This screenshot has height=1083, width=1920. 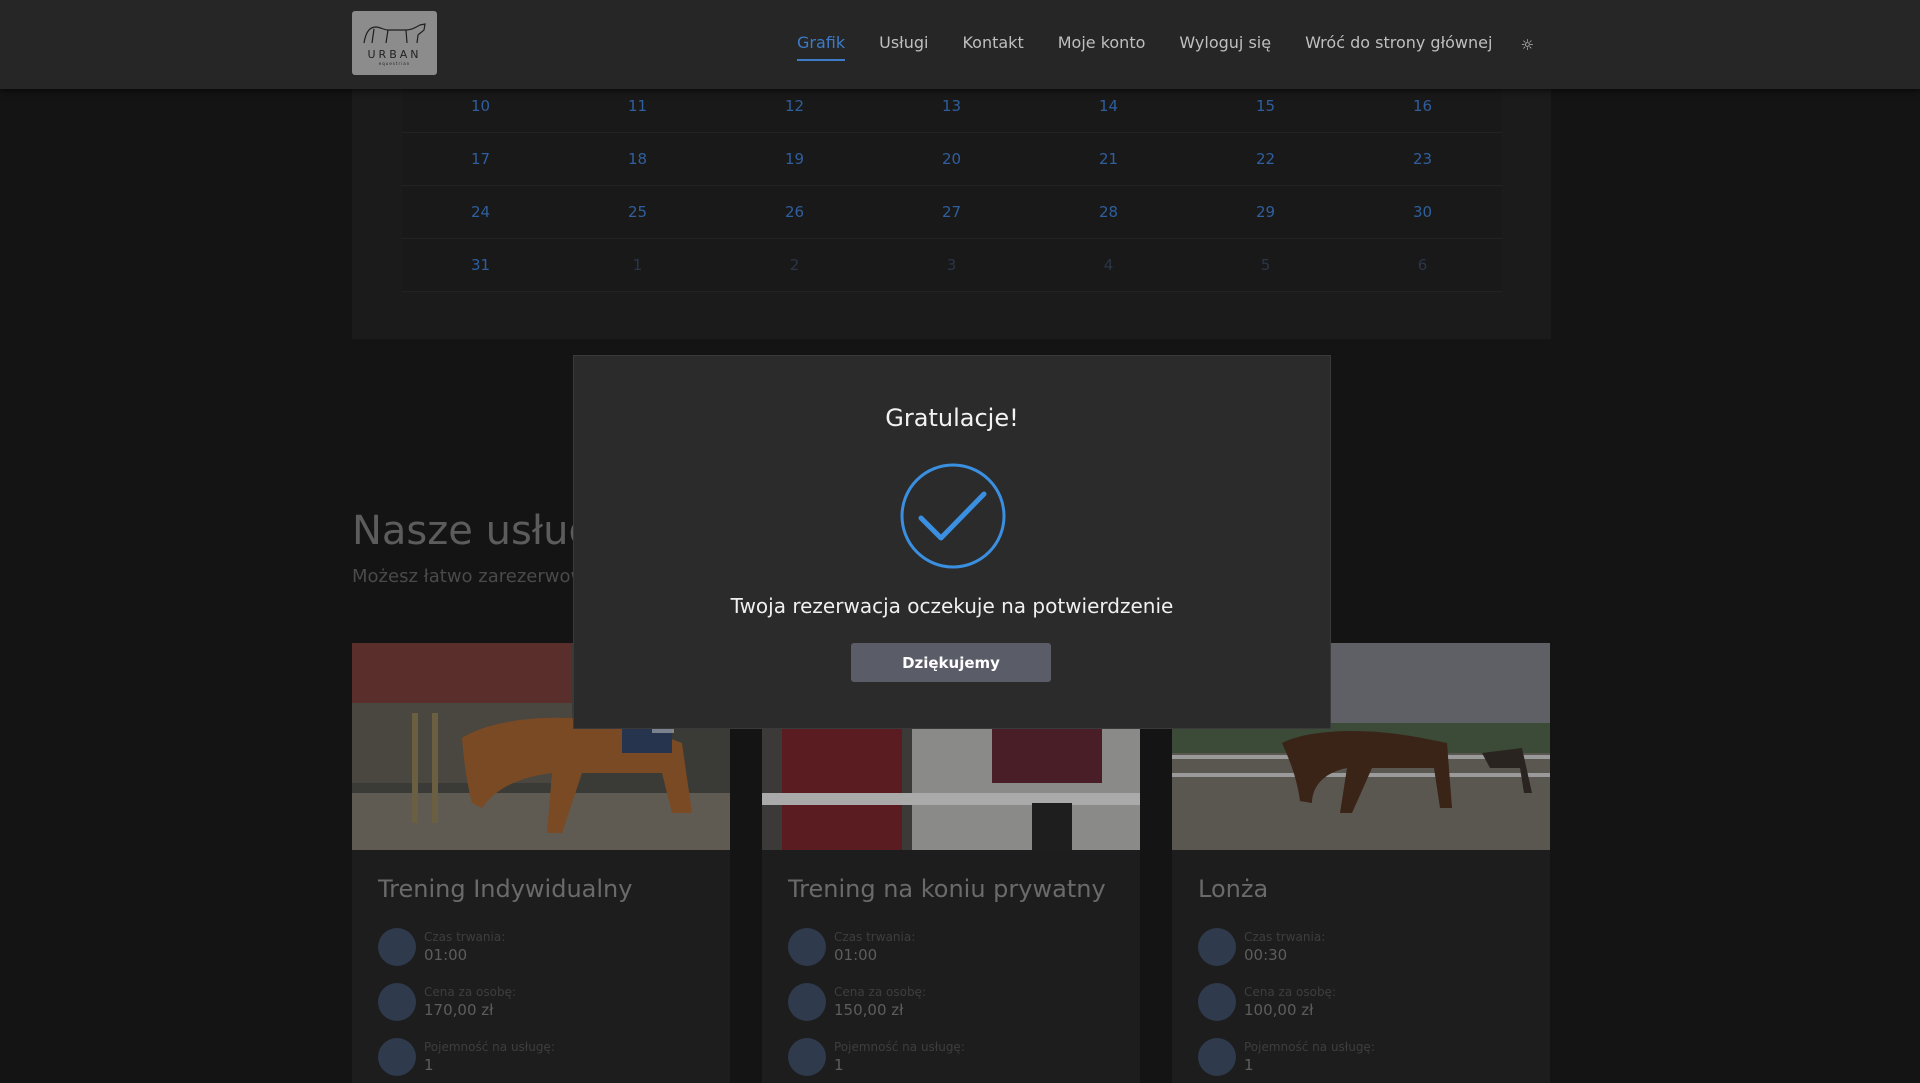 I want to click on thank-you-button: Dziękujemy, so click(x=951, y=662).